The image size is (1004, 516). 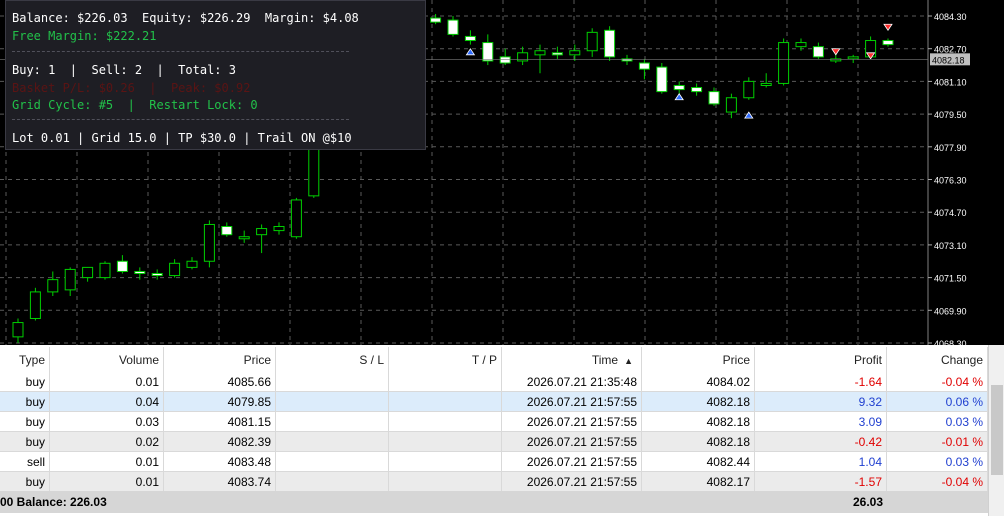 What do you see at coordinates (950, 17) in the screenshot?
I see `price-axis-label: 4084.30` at bounding box center [950, 17].